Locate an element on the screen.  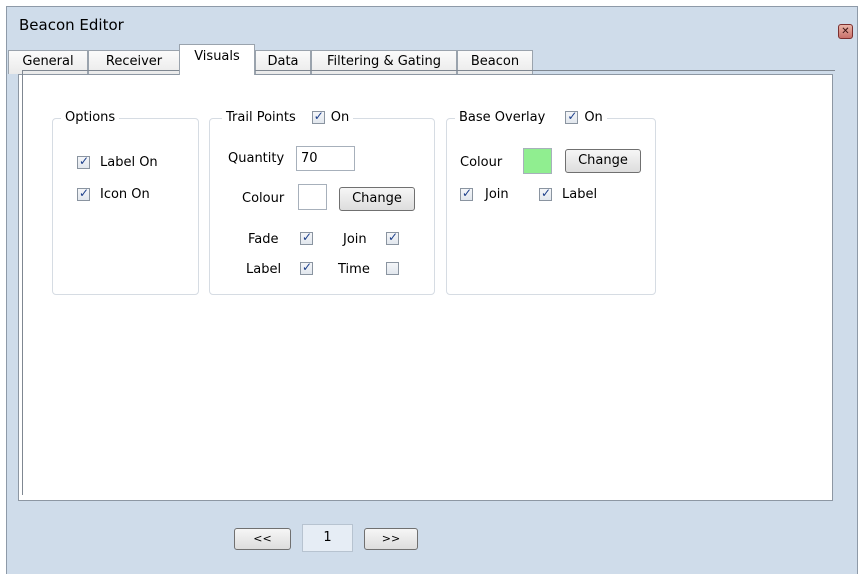
base-colour-label: Colour is located at coordinates (481, 162).